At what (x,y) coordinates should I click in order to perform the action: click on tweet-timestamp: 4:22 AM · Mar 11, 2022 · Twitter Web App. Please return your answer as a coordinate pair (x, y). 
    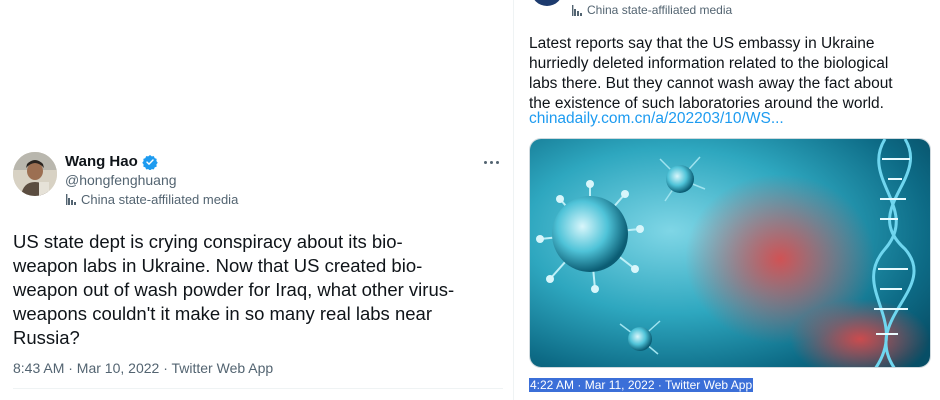
    Looking at the image, I should click on (641, 385).